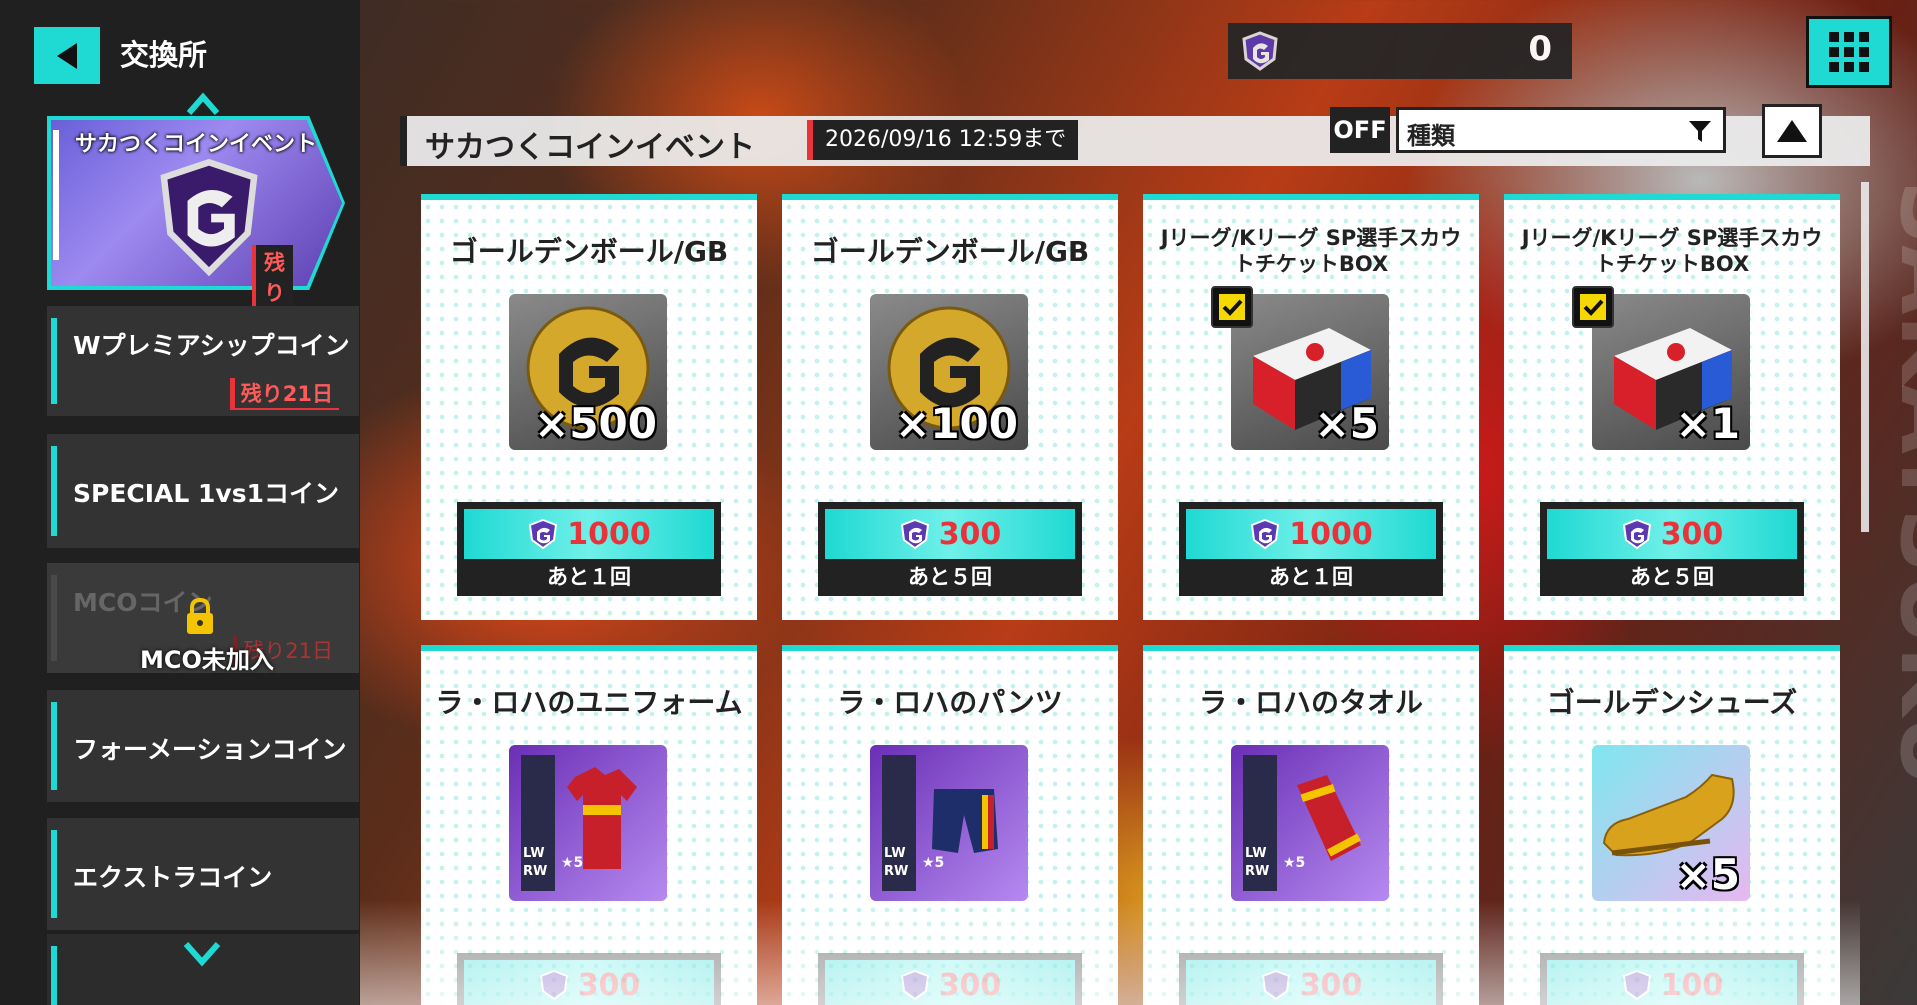 This screenshot has width=1917, height=1005. I want to click on scroll-up-icon, so click(203, 104).